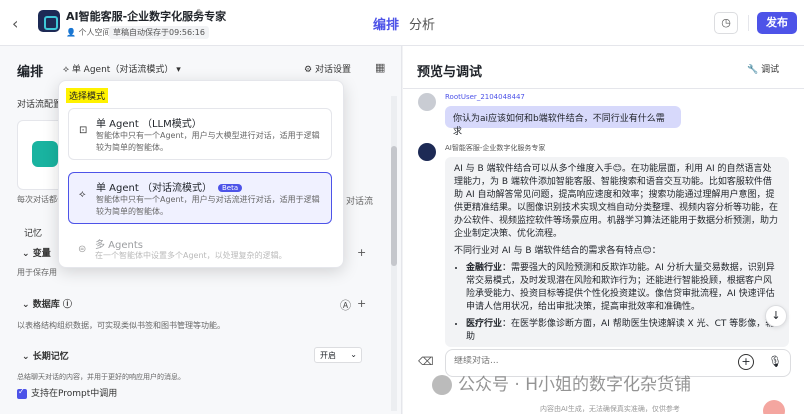 This screenshot has width=804, height=414. I want to click on mode-dropdown: ⟡ 单 Agent（对话流模式） ▾, so click(122, 68).